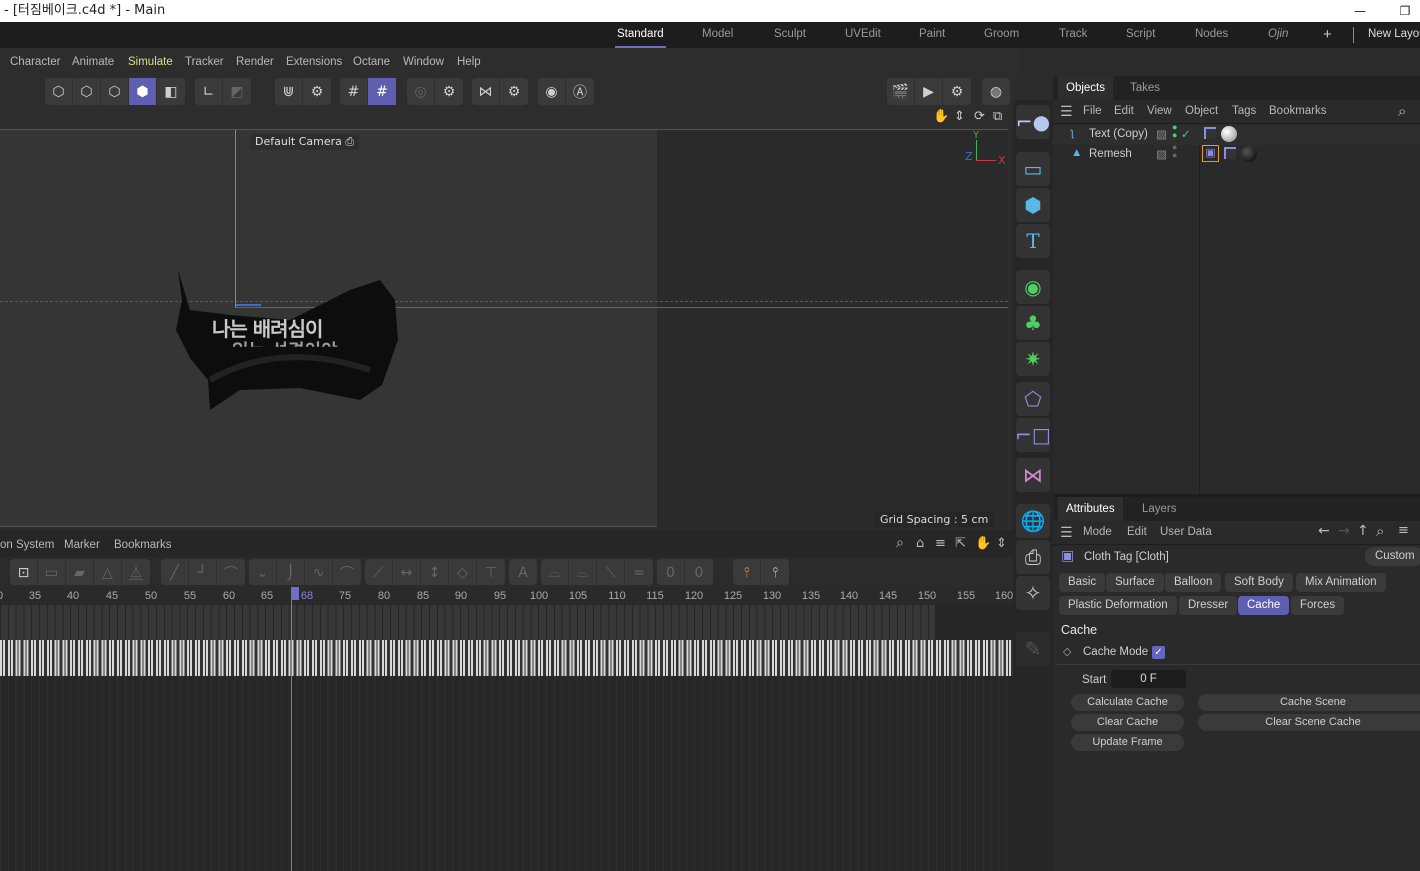 This screenshot has width=1420, height=871. Describe the element at coordinates (555, 572) in the screenshot. I see `clamp-icon: ⌓` at that location.